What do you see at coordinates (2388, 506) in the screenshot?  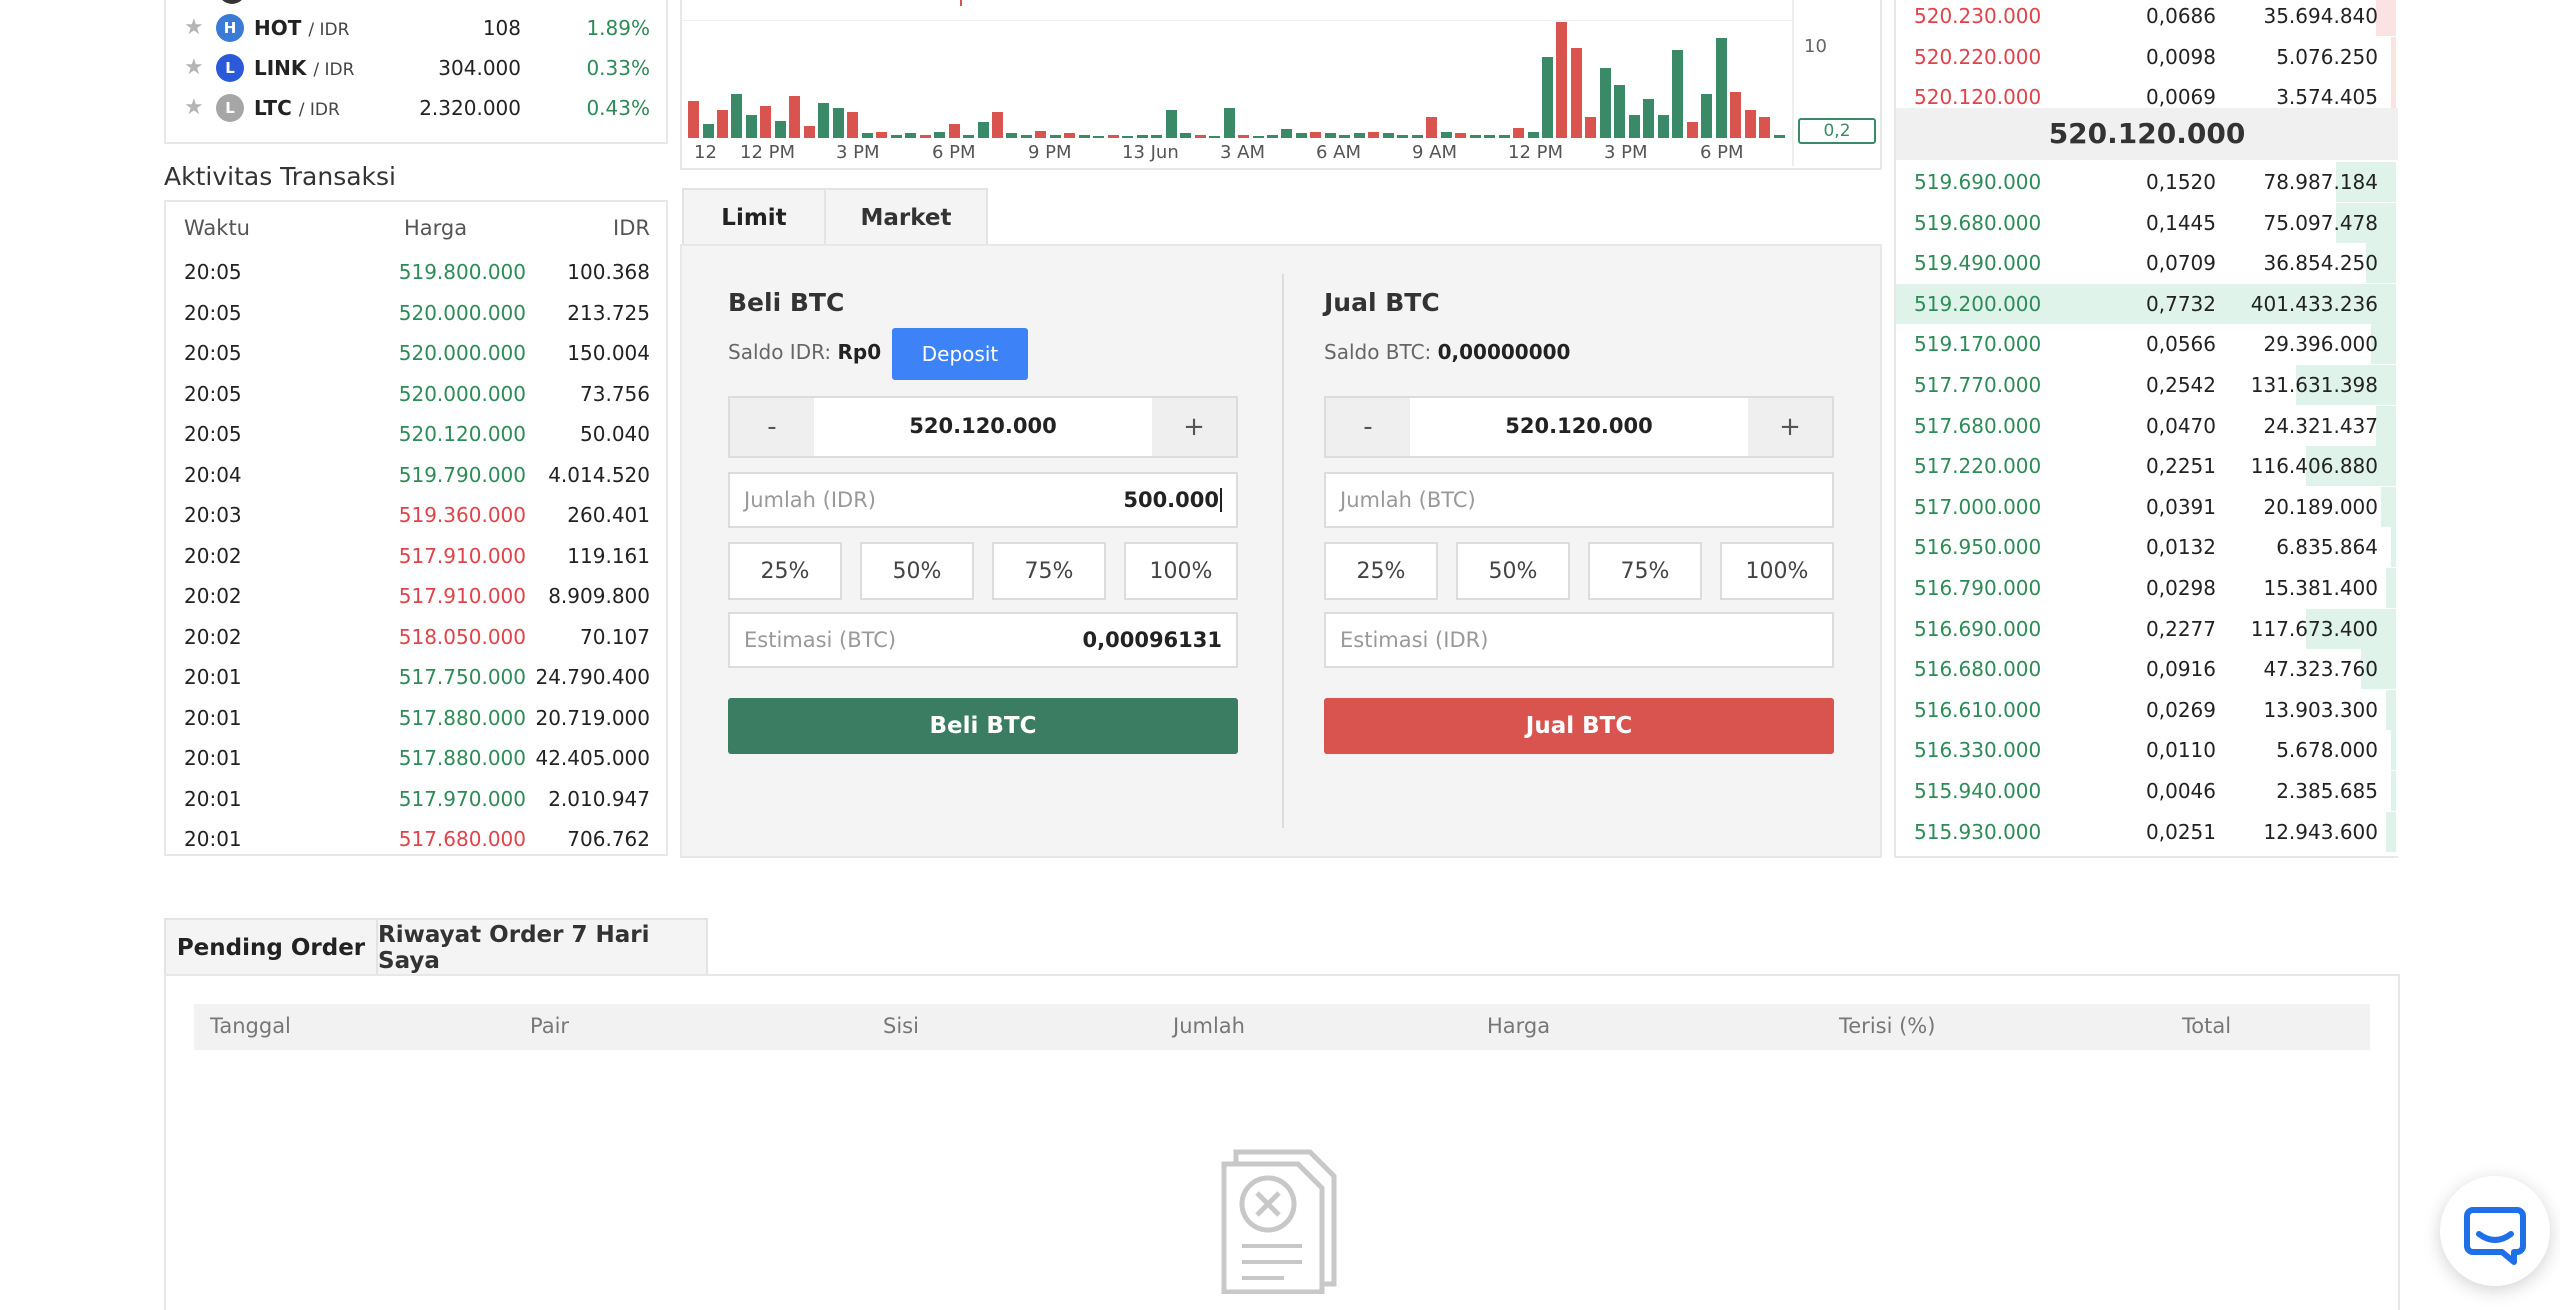 I see `depth-bar` at bounding box center [2388, 506].